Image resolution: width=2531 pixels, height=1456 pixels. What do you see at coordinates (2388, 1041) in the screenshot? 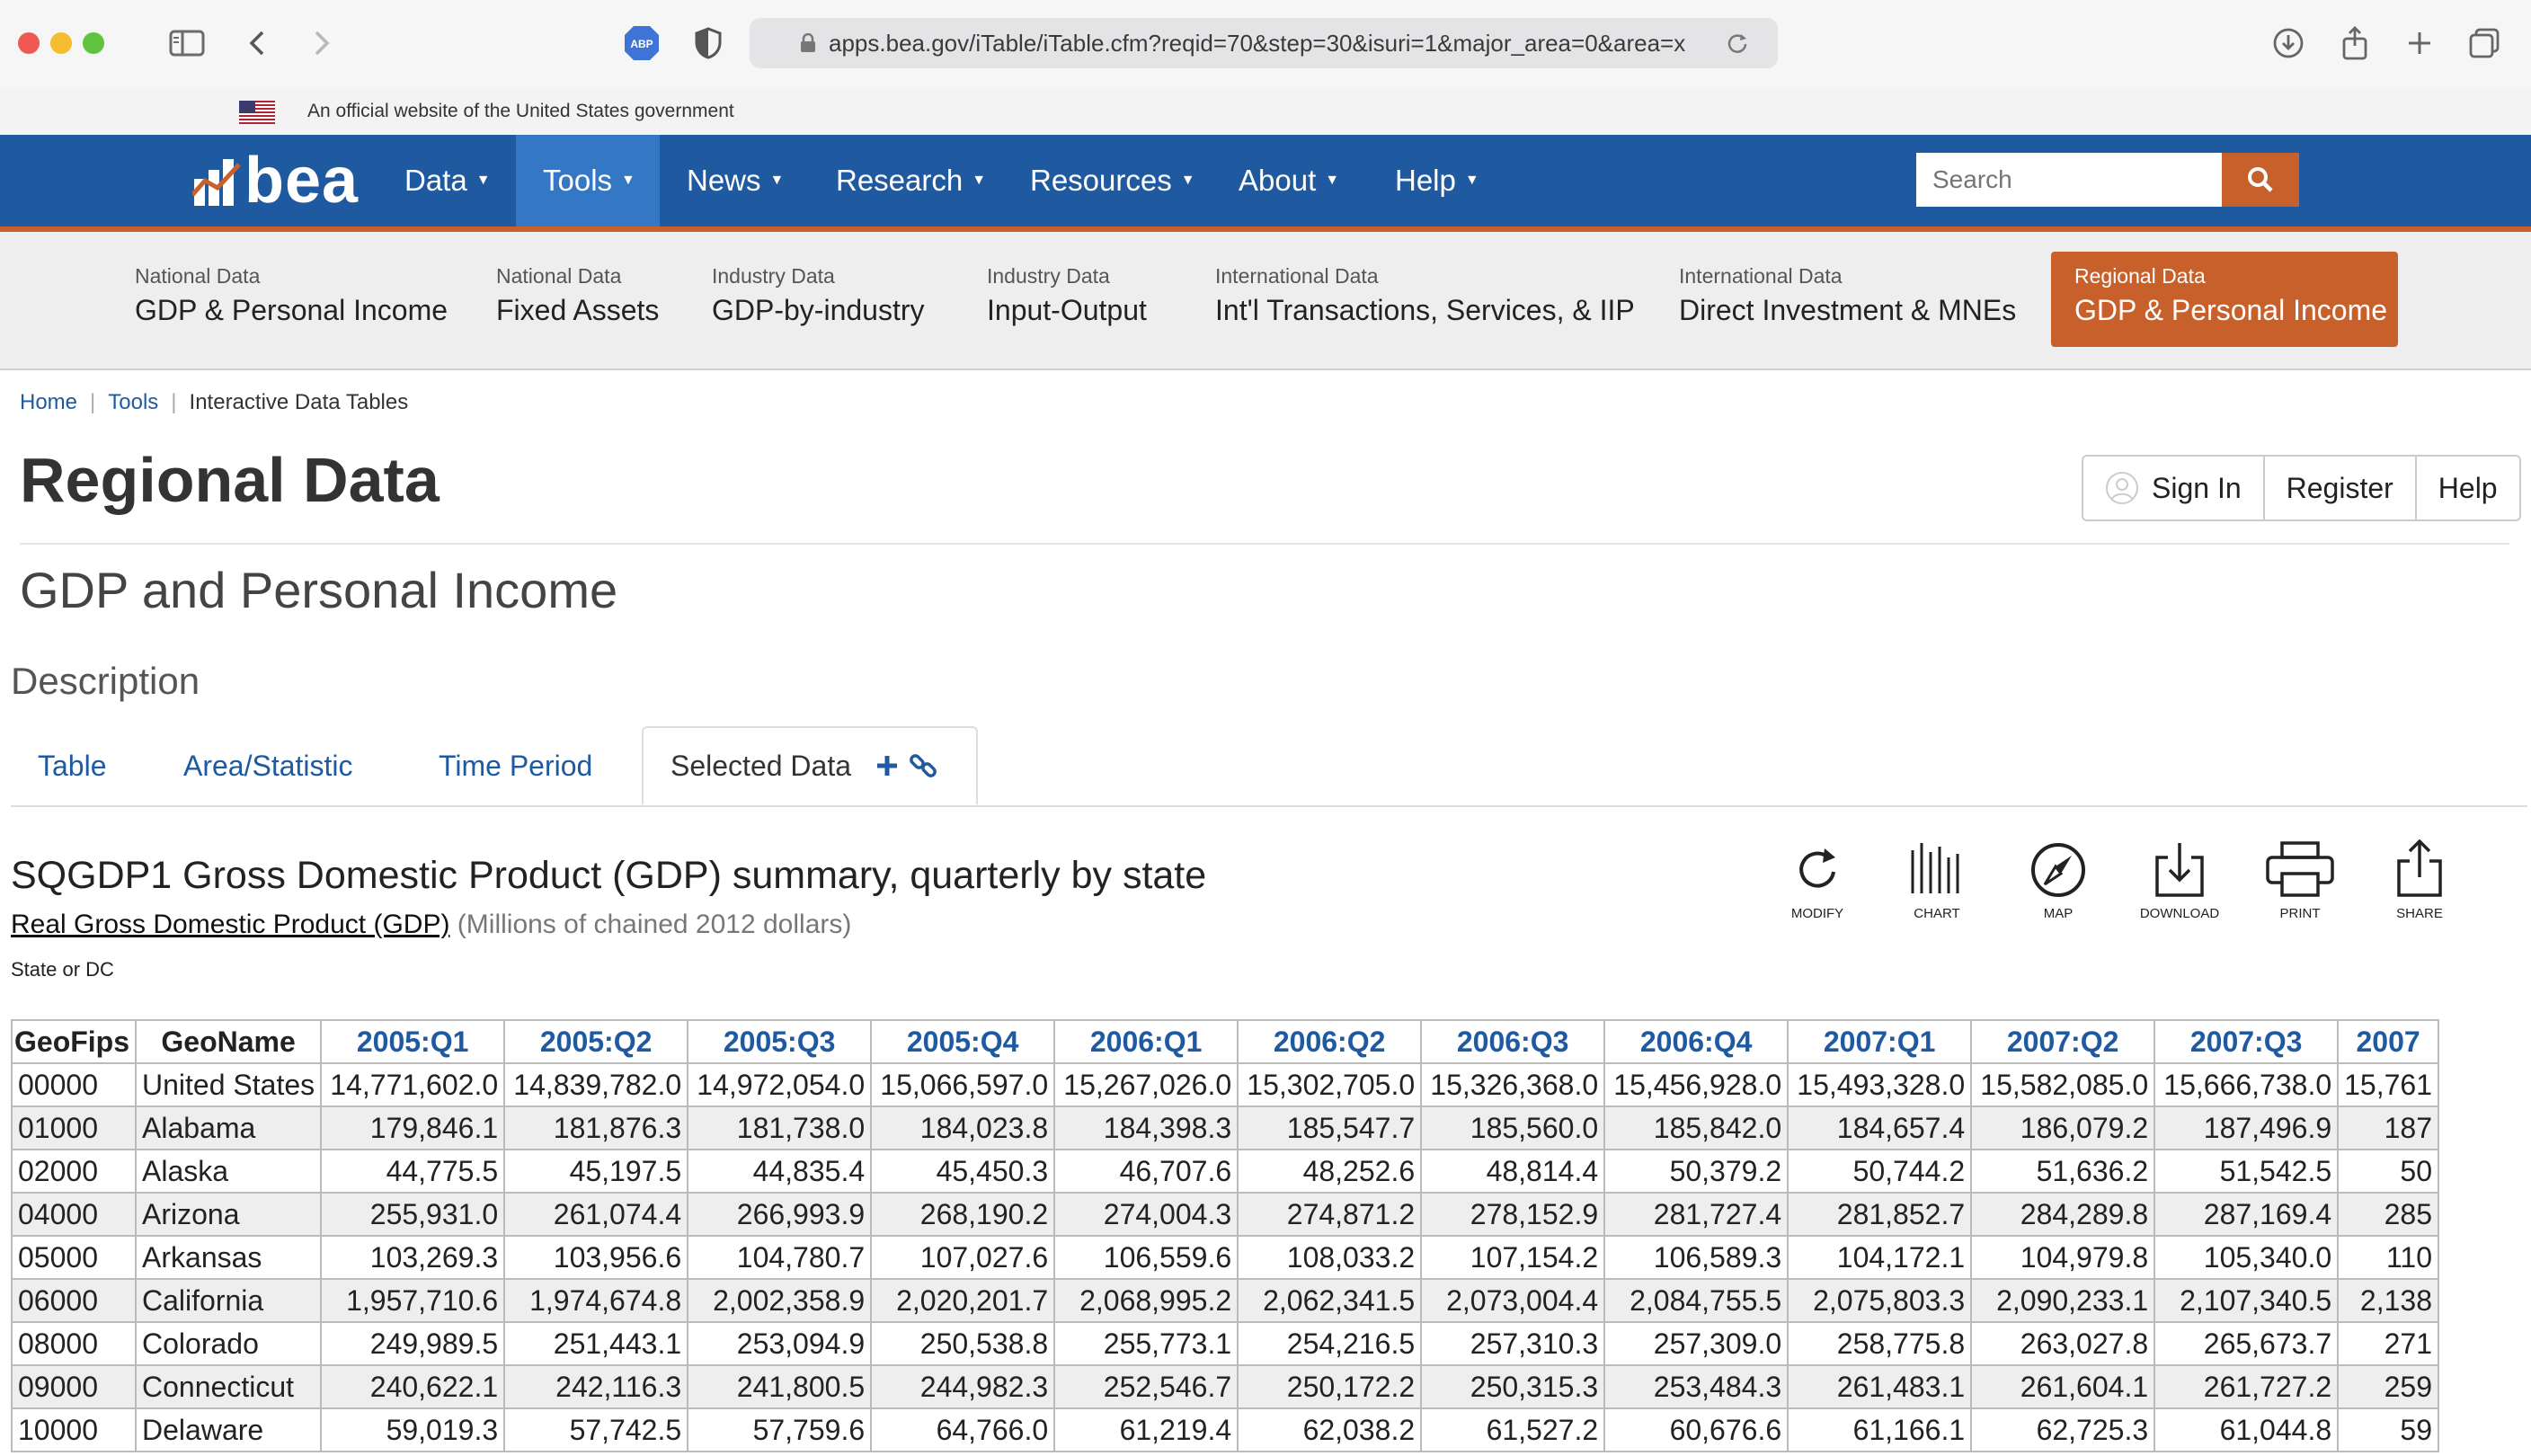
I see `column-header-period: 2007` at bounding box center [2388, 1041].